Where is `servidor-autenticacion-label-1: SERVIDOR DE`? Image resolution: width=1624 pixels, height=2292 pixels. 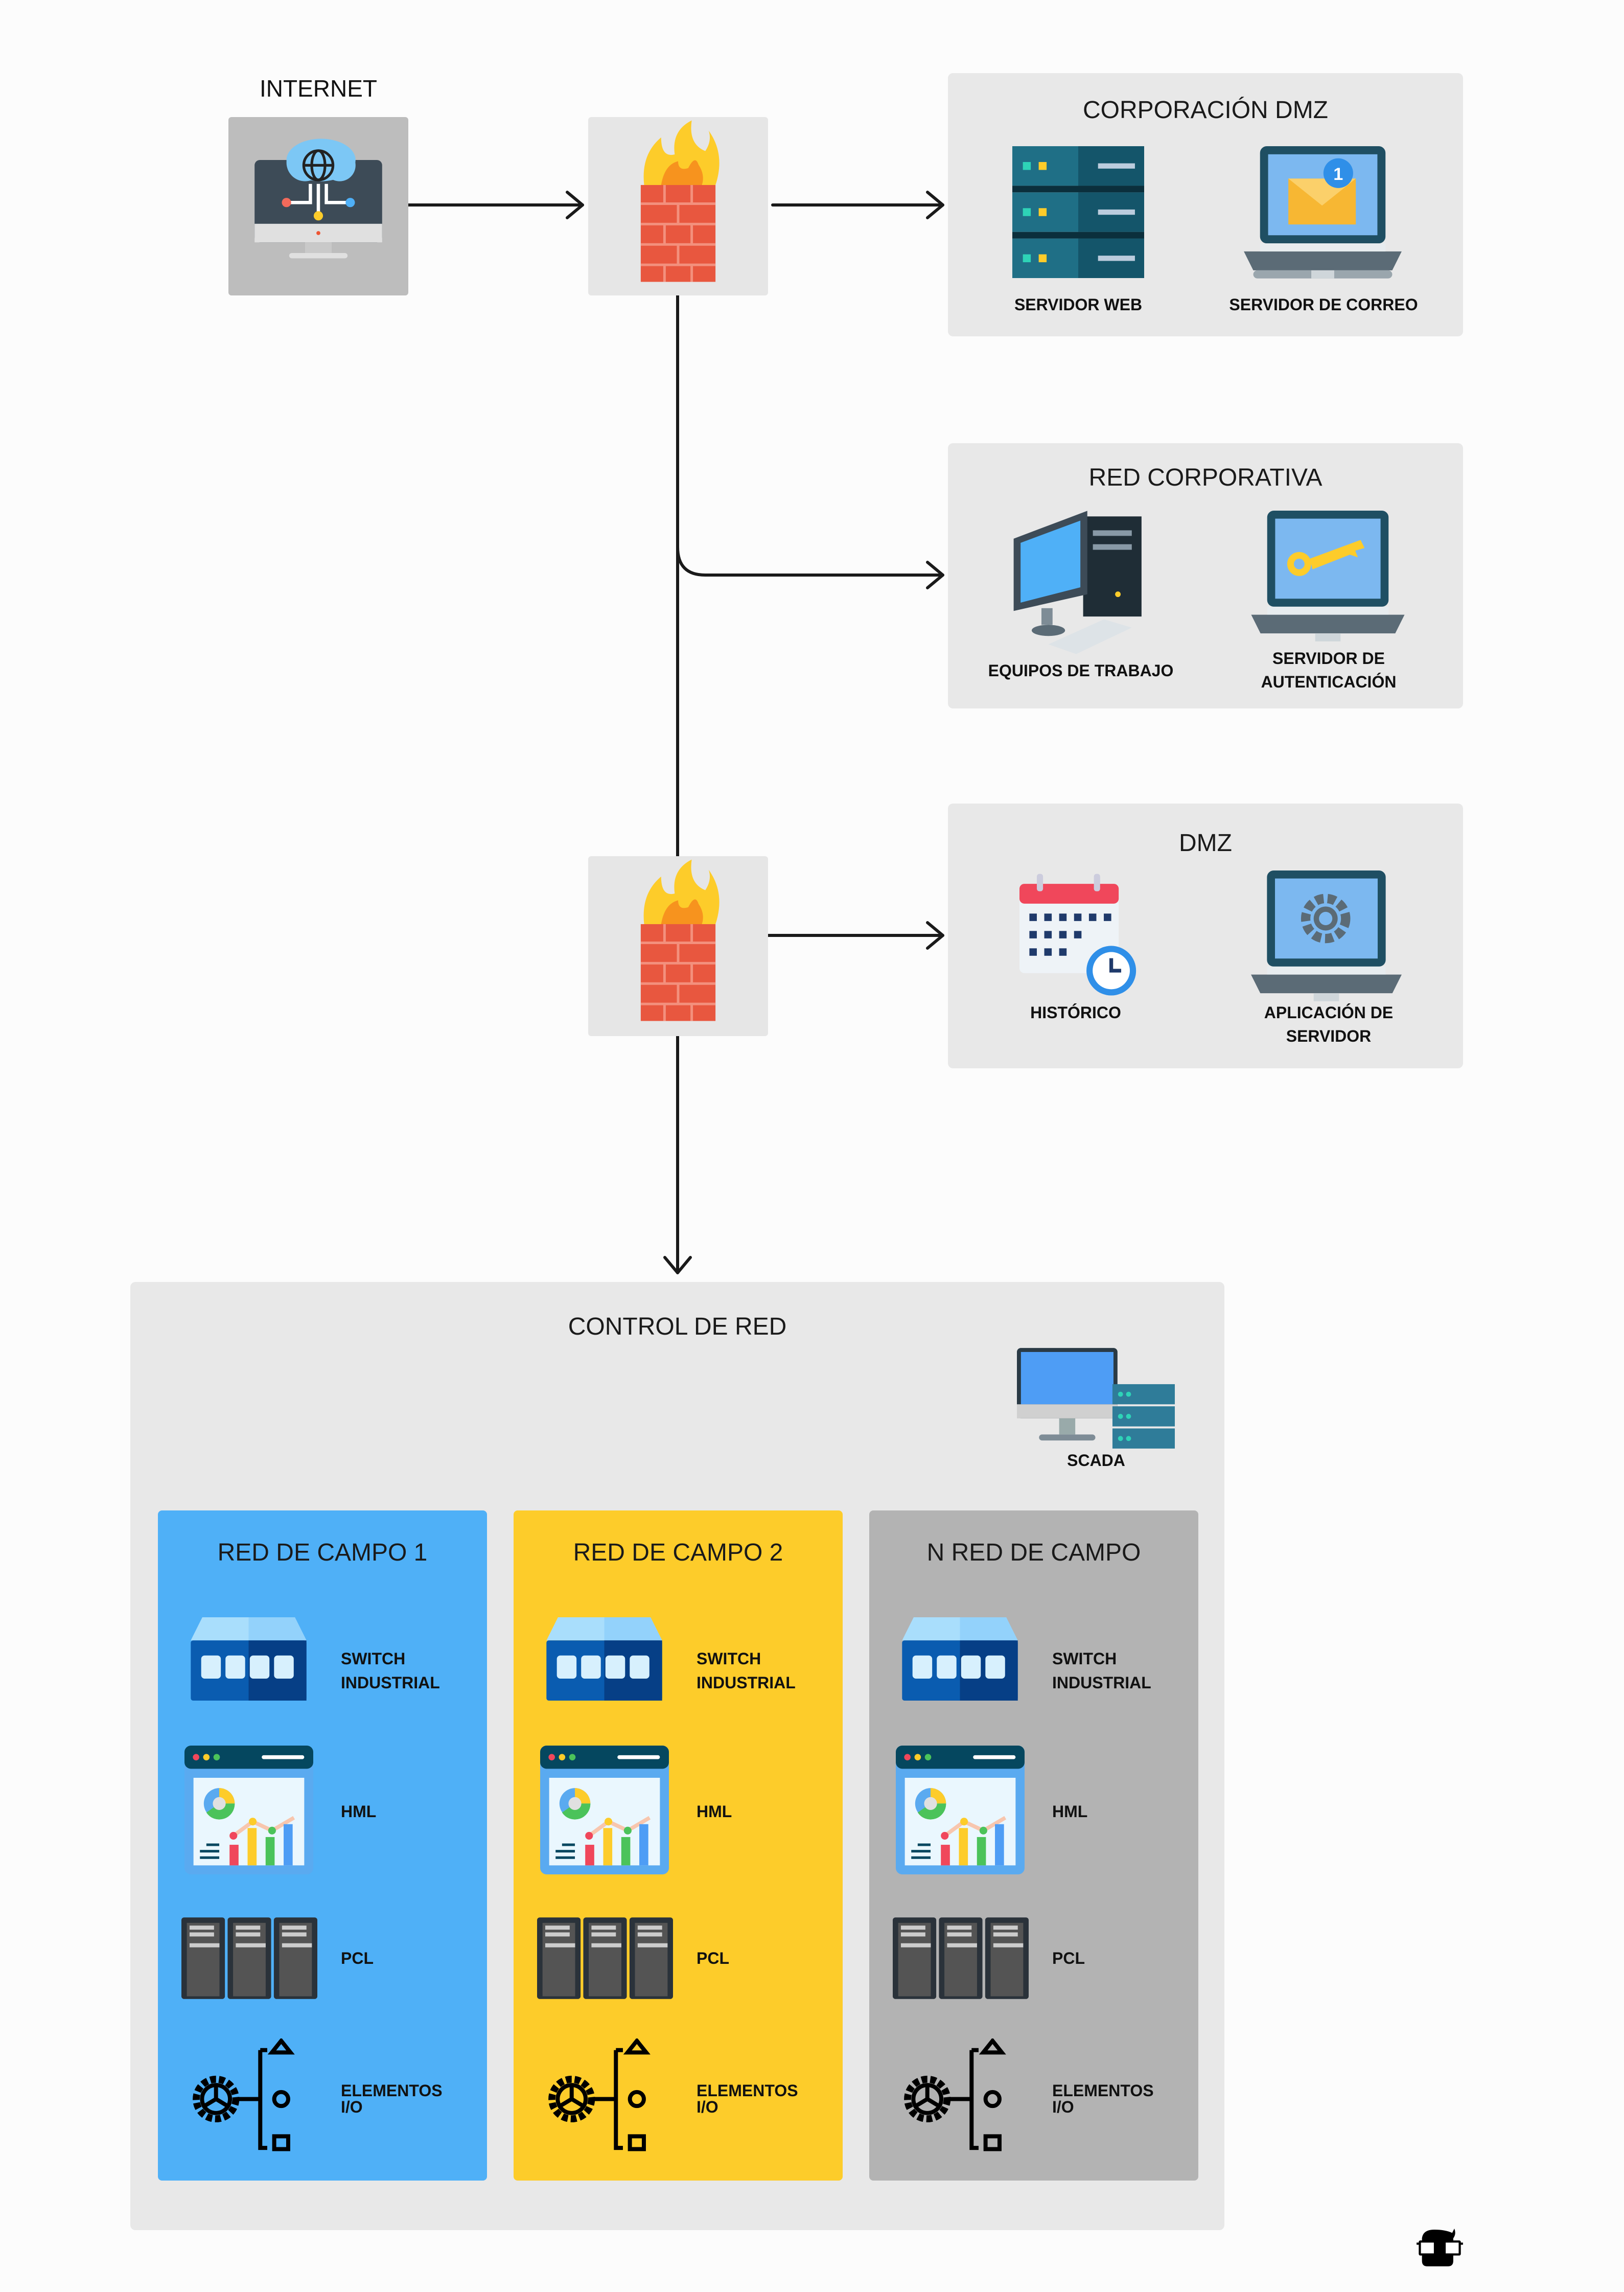 servidor-autenticacion-label-1: SERVIDOR DE is located at coordinates (1328, 658).